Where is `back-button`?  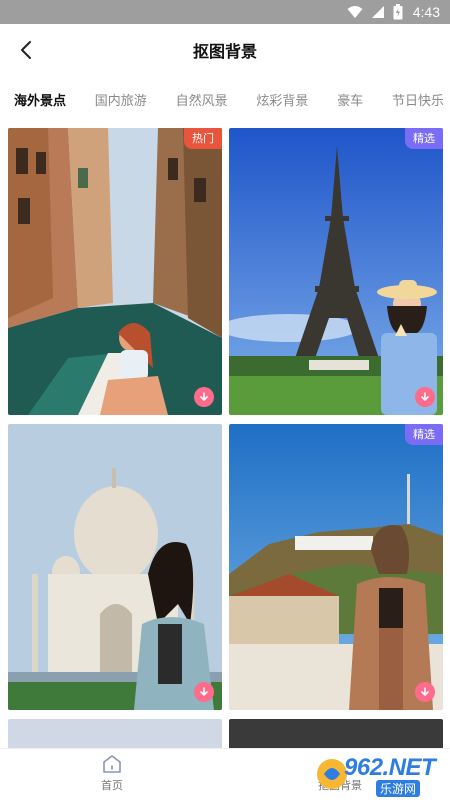 back-button is located at coordinates (26, 50).